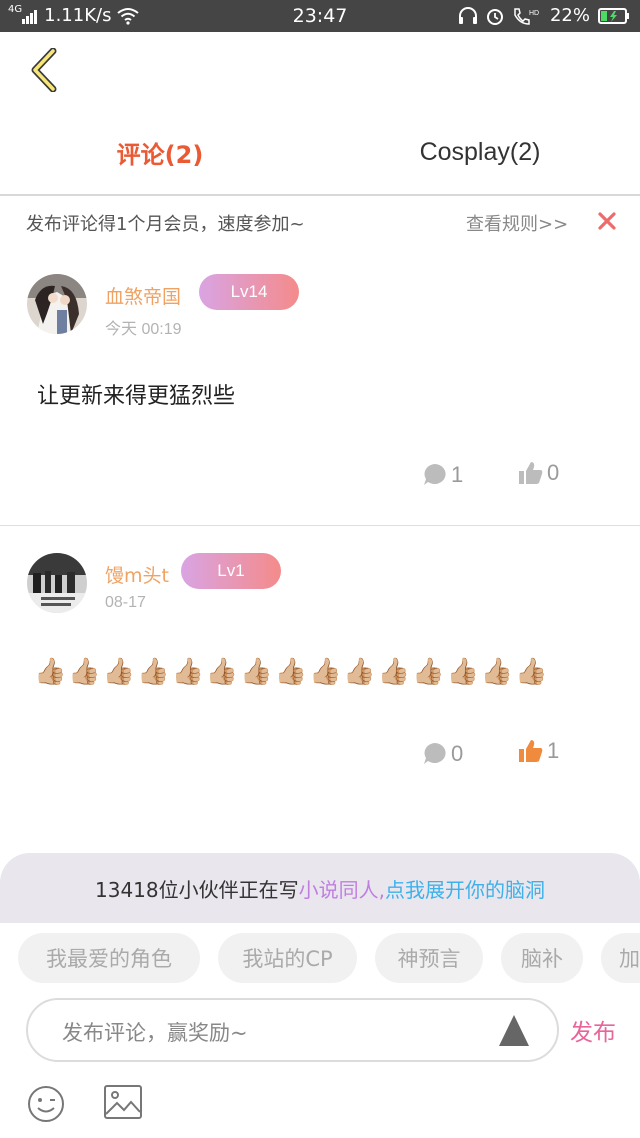 This screenshot has width=640, height=1138. Describe the element at coordinates (287, 958) in the screenshot. I see `chip-my-cp: 我站的CP` at that location.